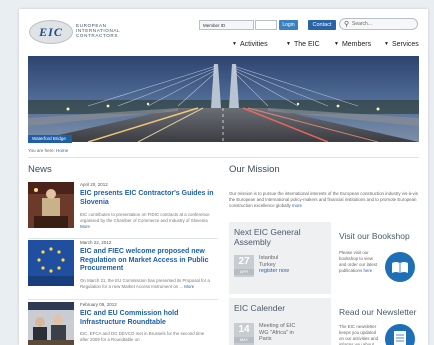 The width and height of the screenshot is (434, 345). Describe the element at coordinates (244, 329) in the screenshot. I see `calendar-day: 14` at that location.